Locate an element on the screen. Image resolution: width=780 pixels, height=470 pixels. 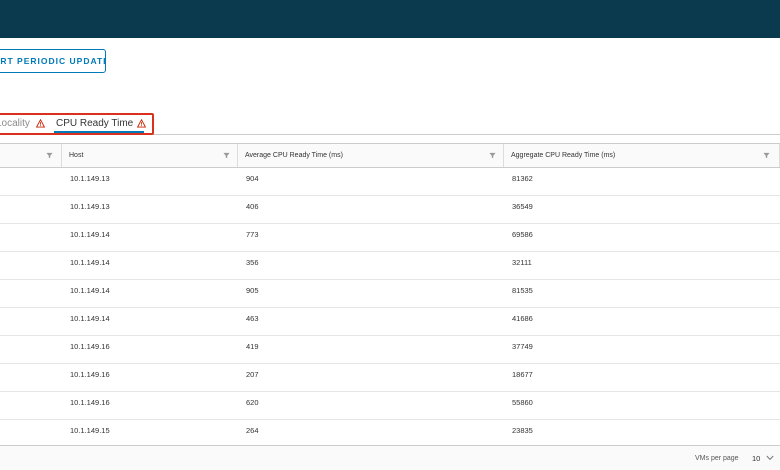
cell-agg-cpu-ready: 69586 is located at coordinates (522, 234).